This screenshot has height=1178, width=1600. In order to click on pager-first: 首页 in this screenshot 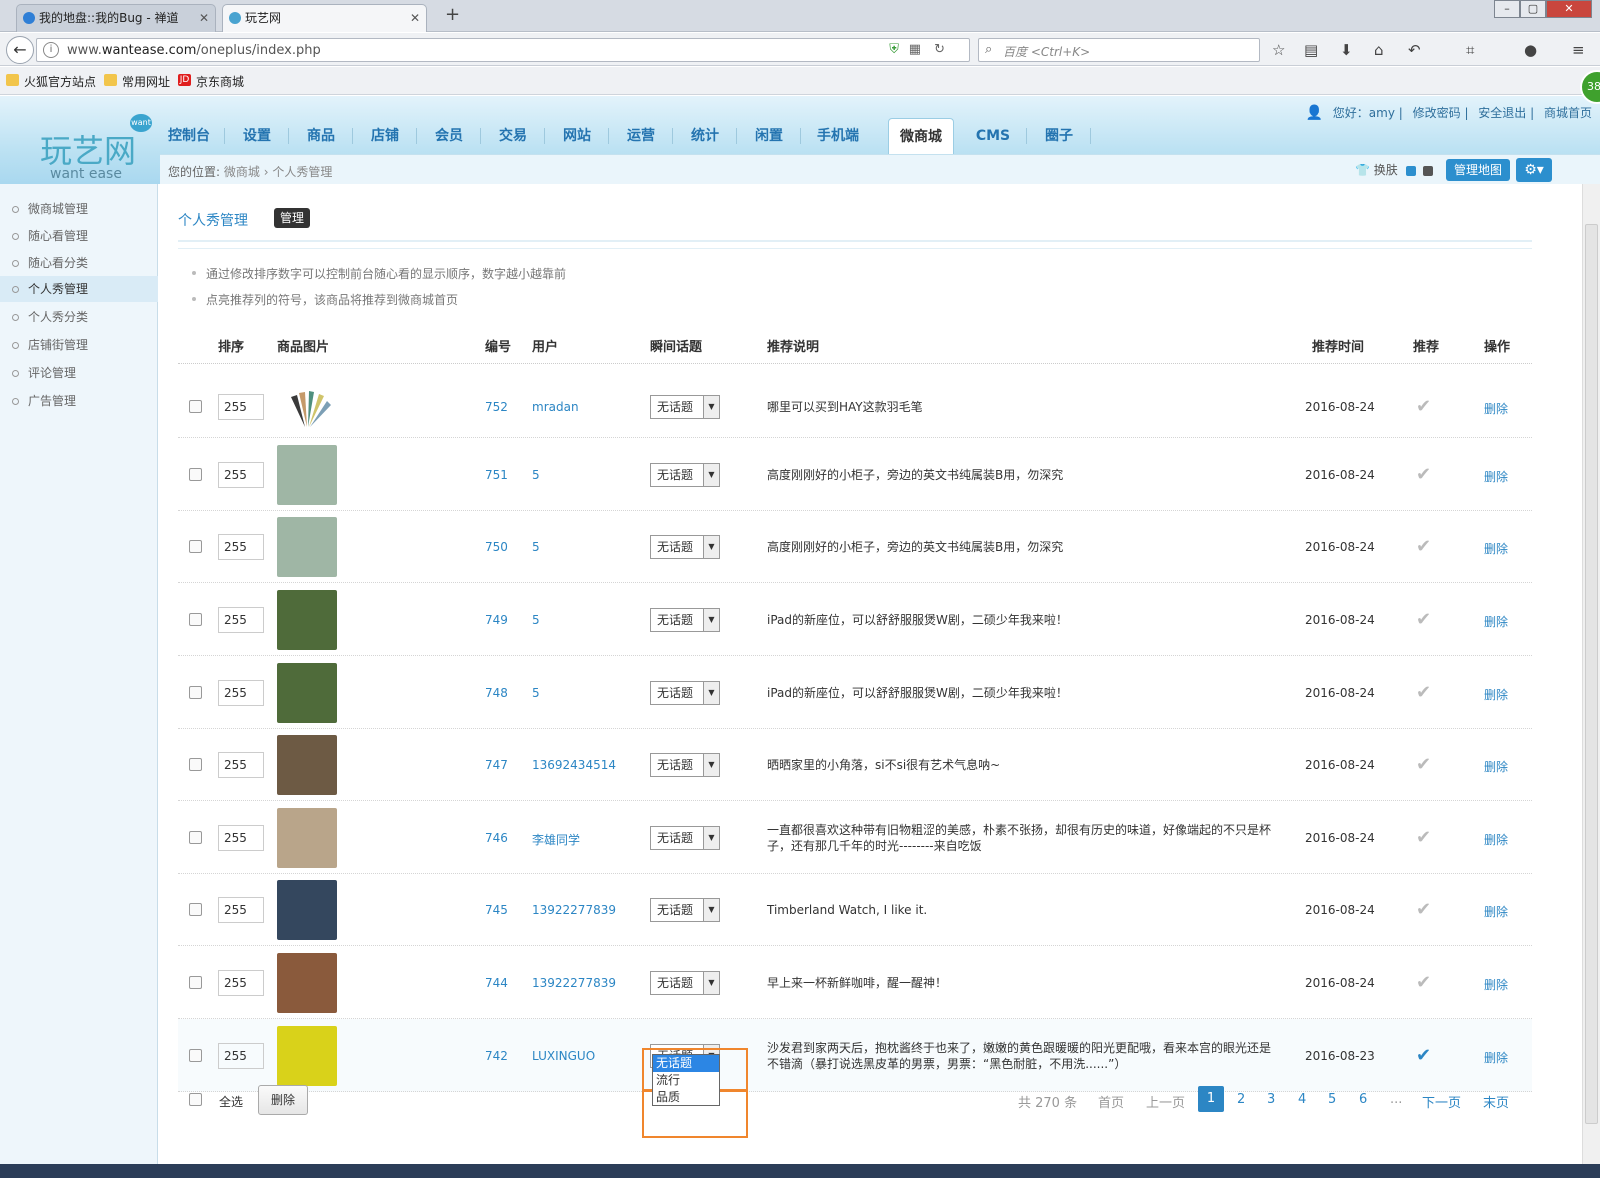, I will do `click(1111, 1101)`.